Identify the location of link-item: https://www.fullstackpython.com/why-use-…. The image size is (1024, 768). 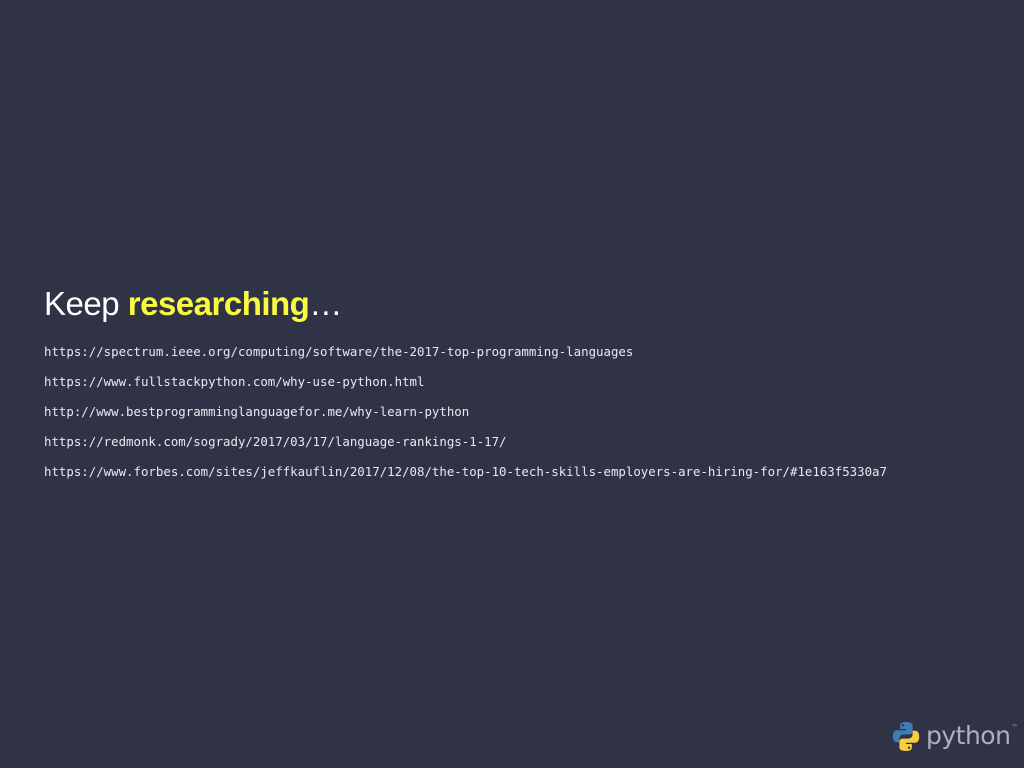
(465, 387).